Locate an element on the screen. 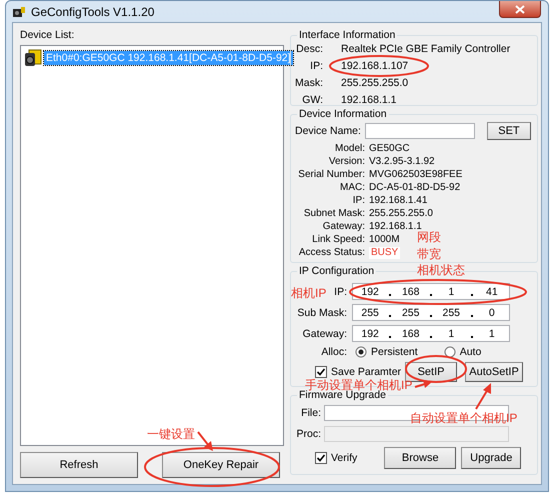 This screenshot has width=554, height=500. field-value: Realtek PCIe GBE Family Controller is located at coordinates (425, 49).